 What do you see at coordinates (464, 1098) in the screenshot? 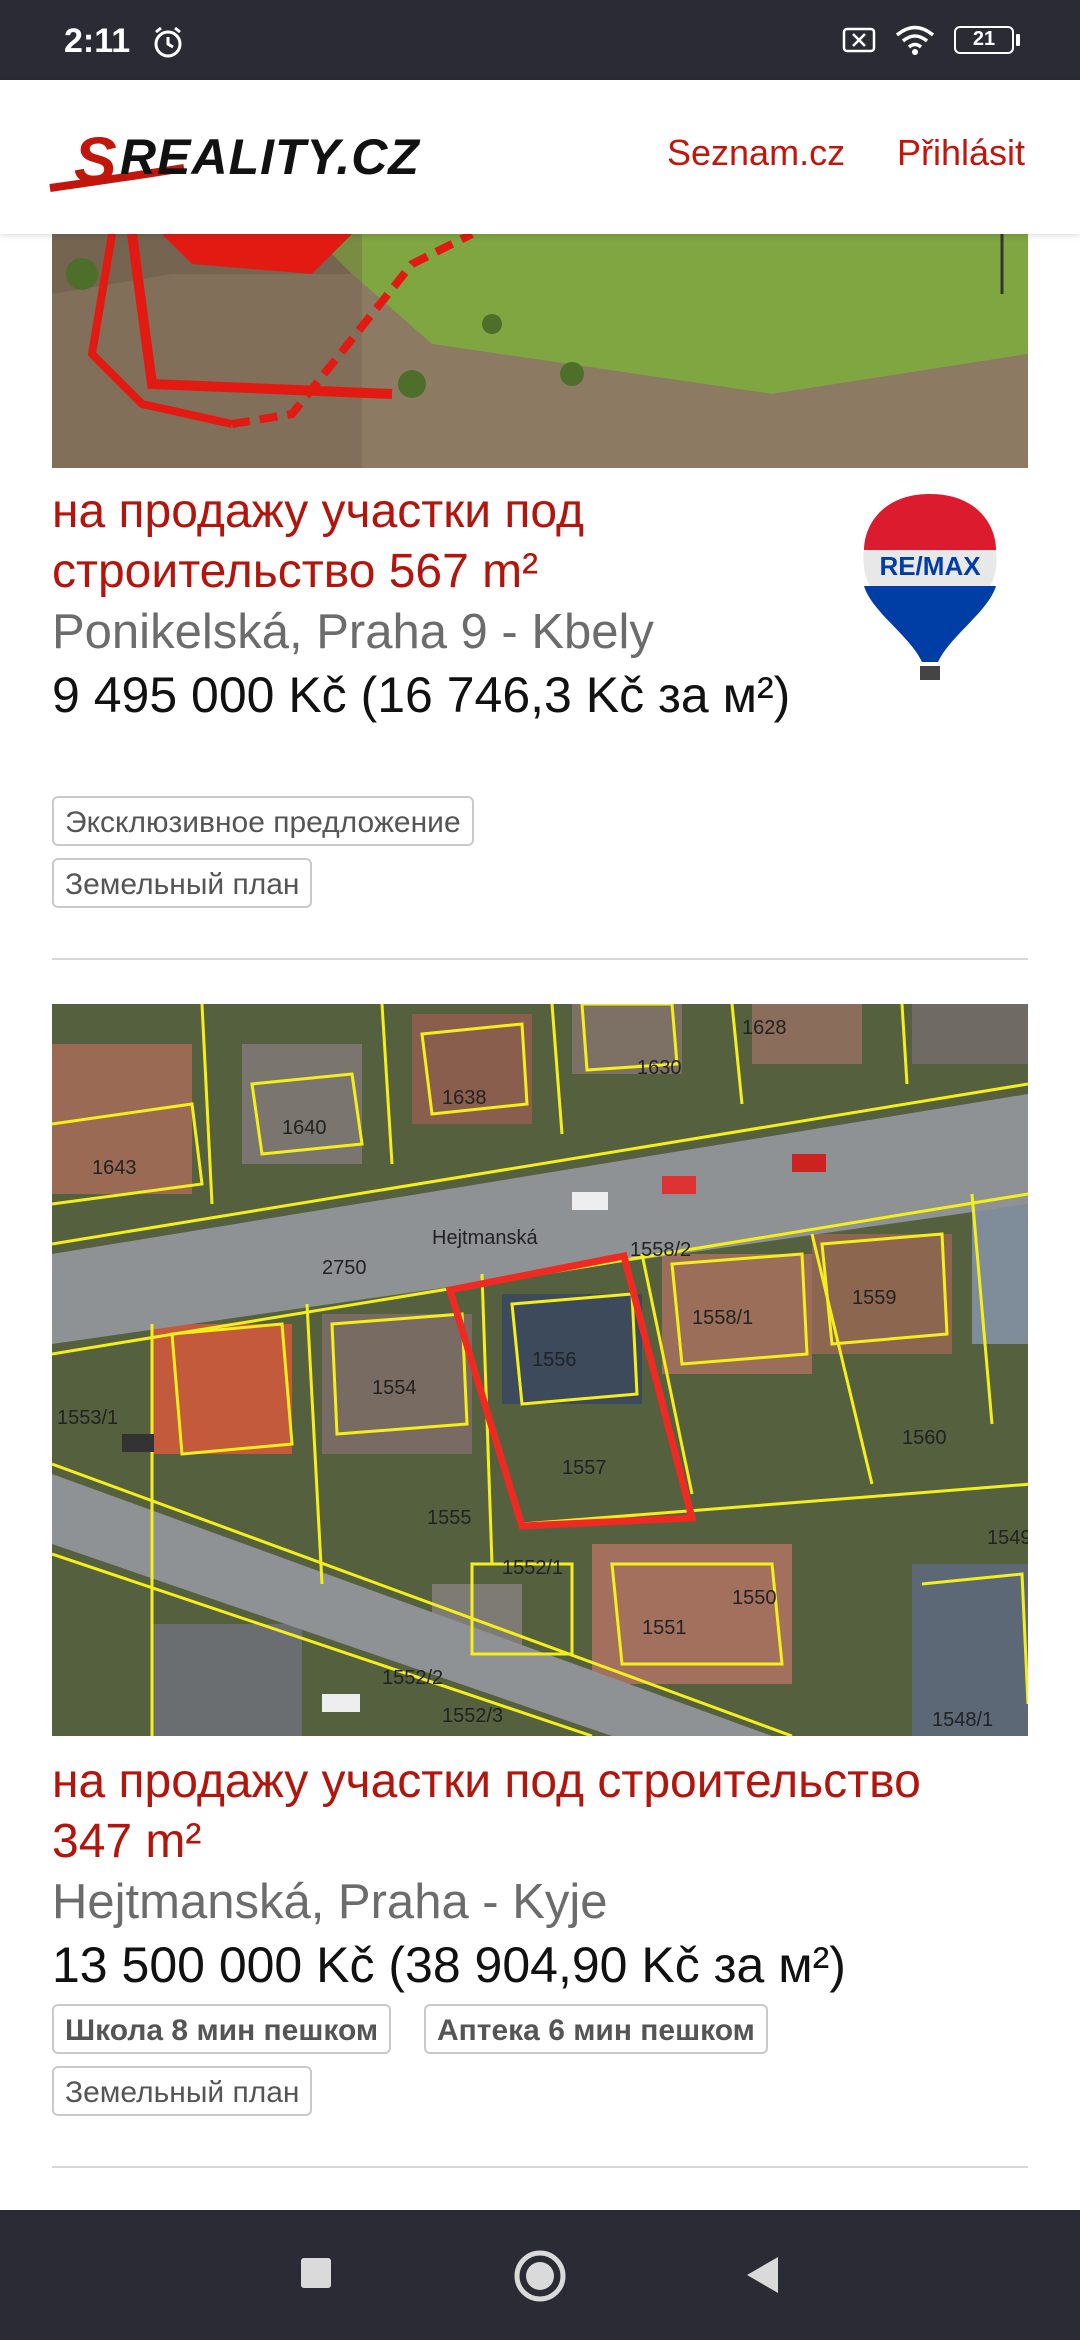
I see `map-label: 1638` at bounding box center [464, 1098].